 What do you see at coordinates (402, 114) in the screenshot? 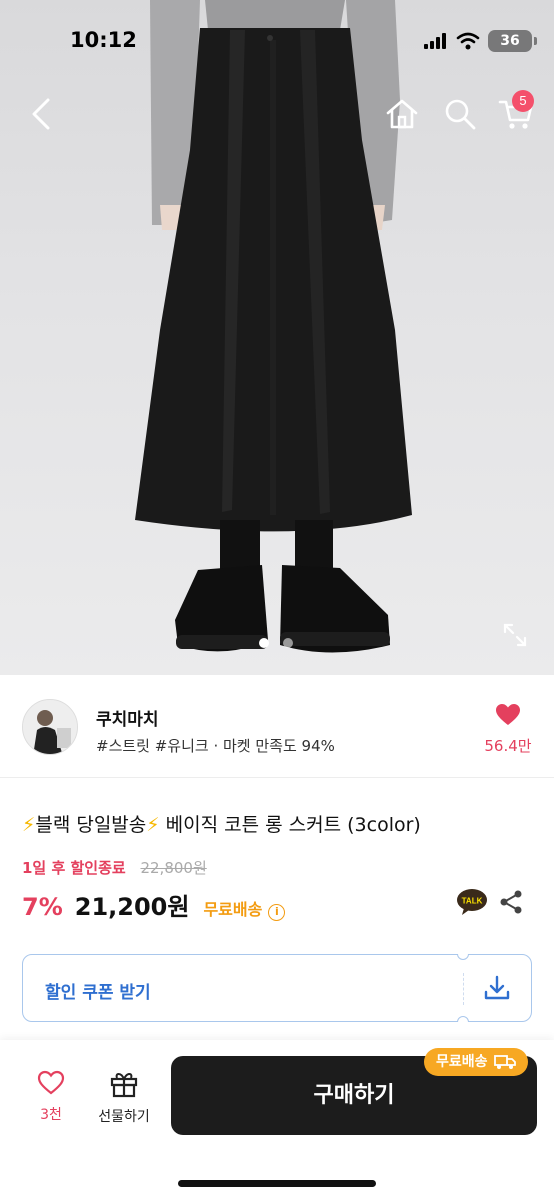
I see `home-icon` at bounding box center [402, 114].